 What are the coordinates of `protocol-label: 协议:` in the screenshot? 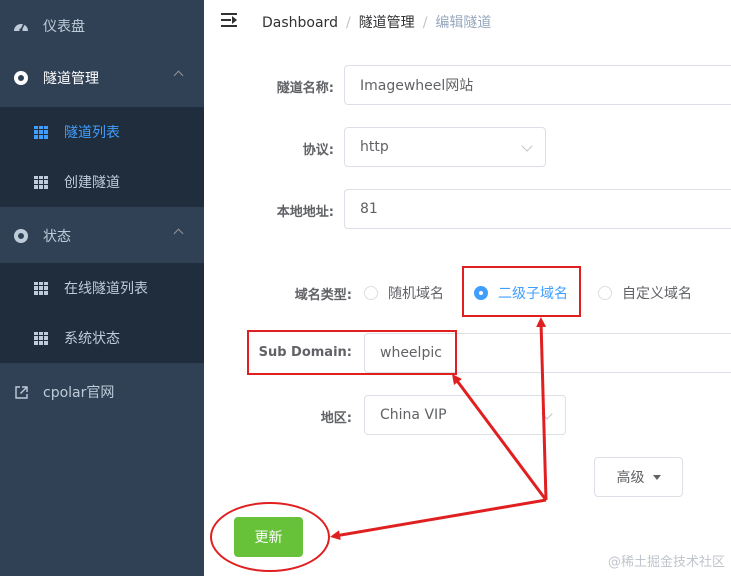 It's located at (318, 150).